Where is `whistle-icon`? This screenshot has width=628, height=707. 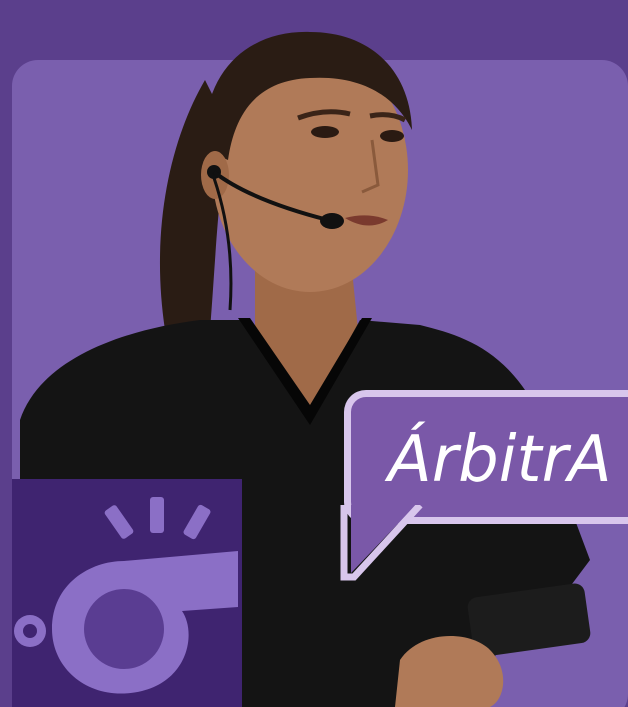 whistle-icon is located at coordinates (126, 595).